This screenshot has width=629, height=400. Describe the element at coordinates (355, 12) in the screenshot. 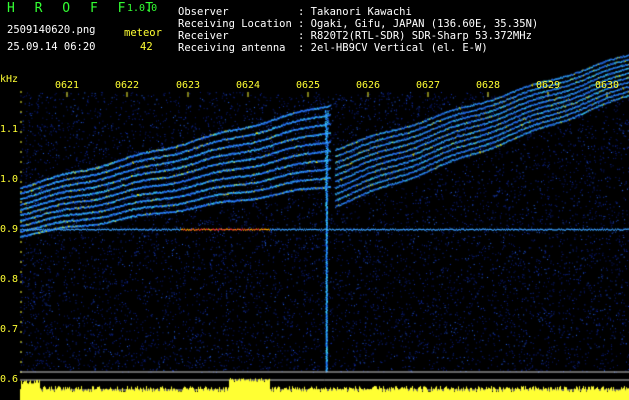

I see `info-value-observer: : Takanori Kawachi` at that location.